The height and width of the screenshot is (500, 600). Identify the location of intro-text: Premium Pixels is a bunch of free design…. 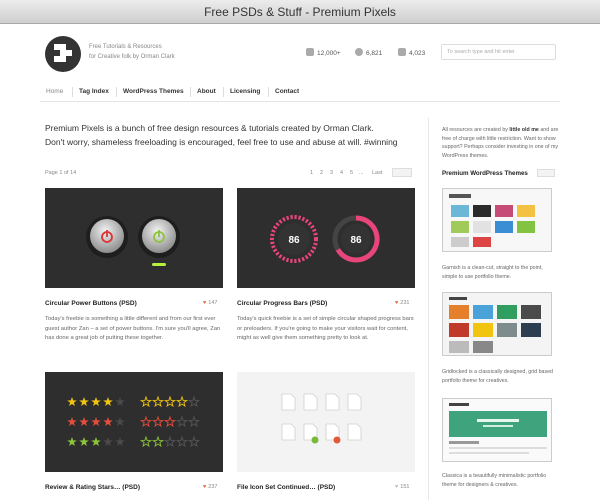
(221, 135).